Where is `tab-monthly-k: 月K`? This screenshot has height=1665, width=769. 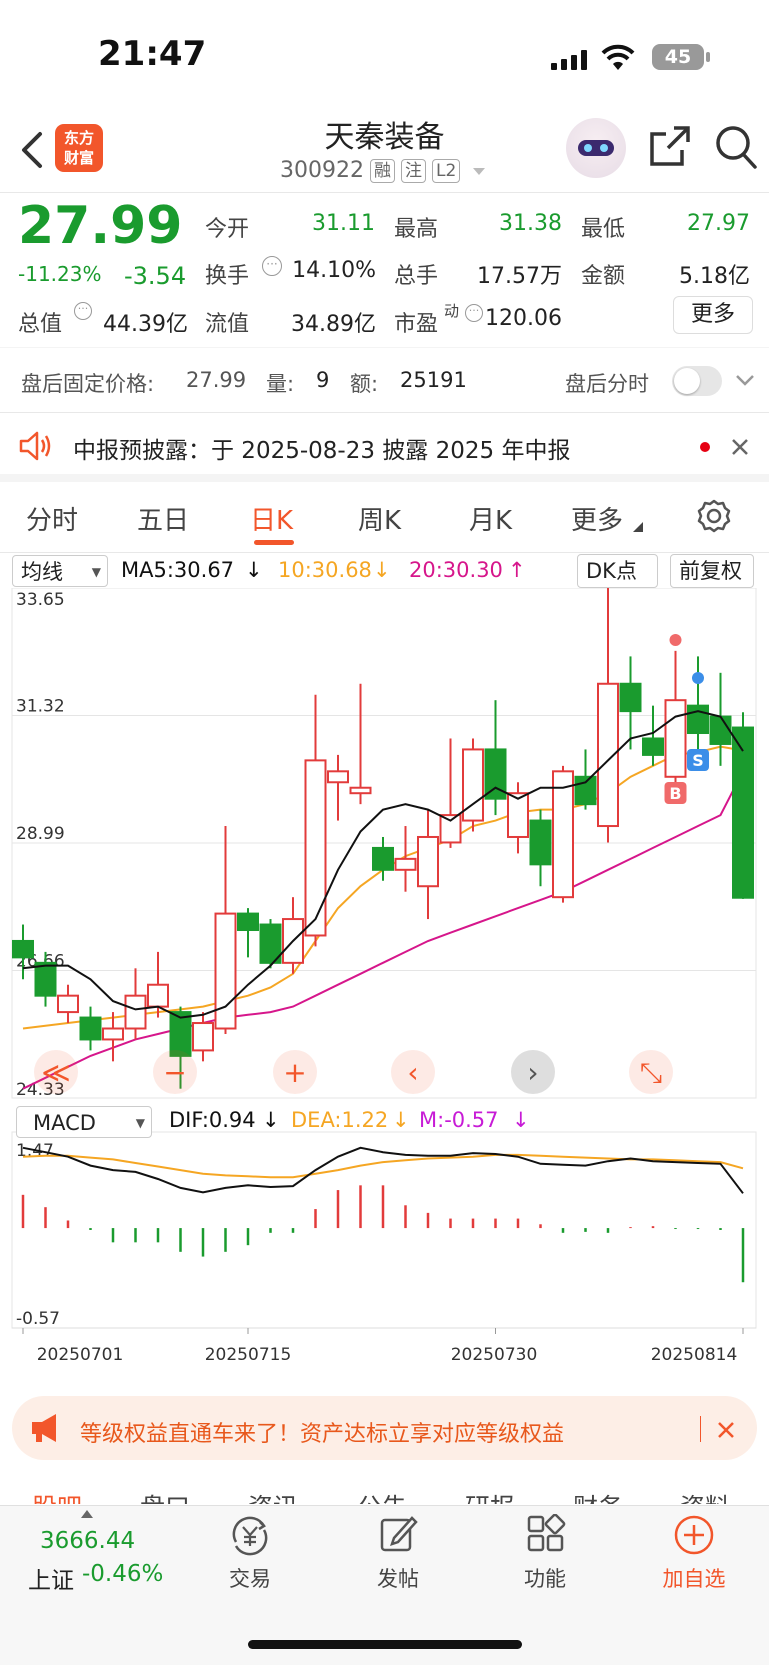 tab-monthly-k: 月K is located at coordinates (490, 518).